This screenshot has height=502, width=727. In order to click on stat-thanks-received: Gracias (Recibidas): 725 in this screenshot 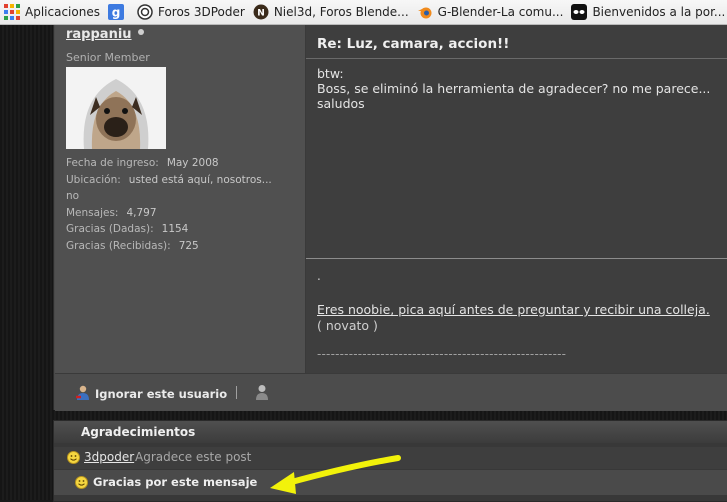, I will do `click(169, 246)`.